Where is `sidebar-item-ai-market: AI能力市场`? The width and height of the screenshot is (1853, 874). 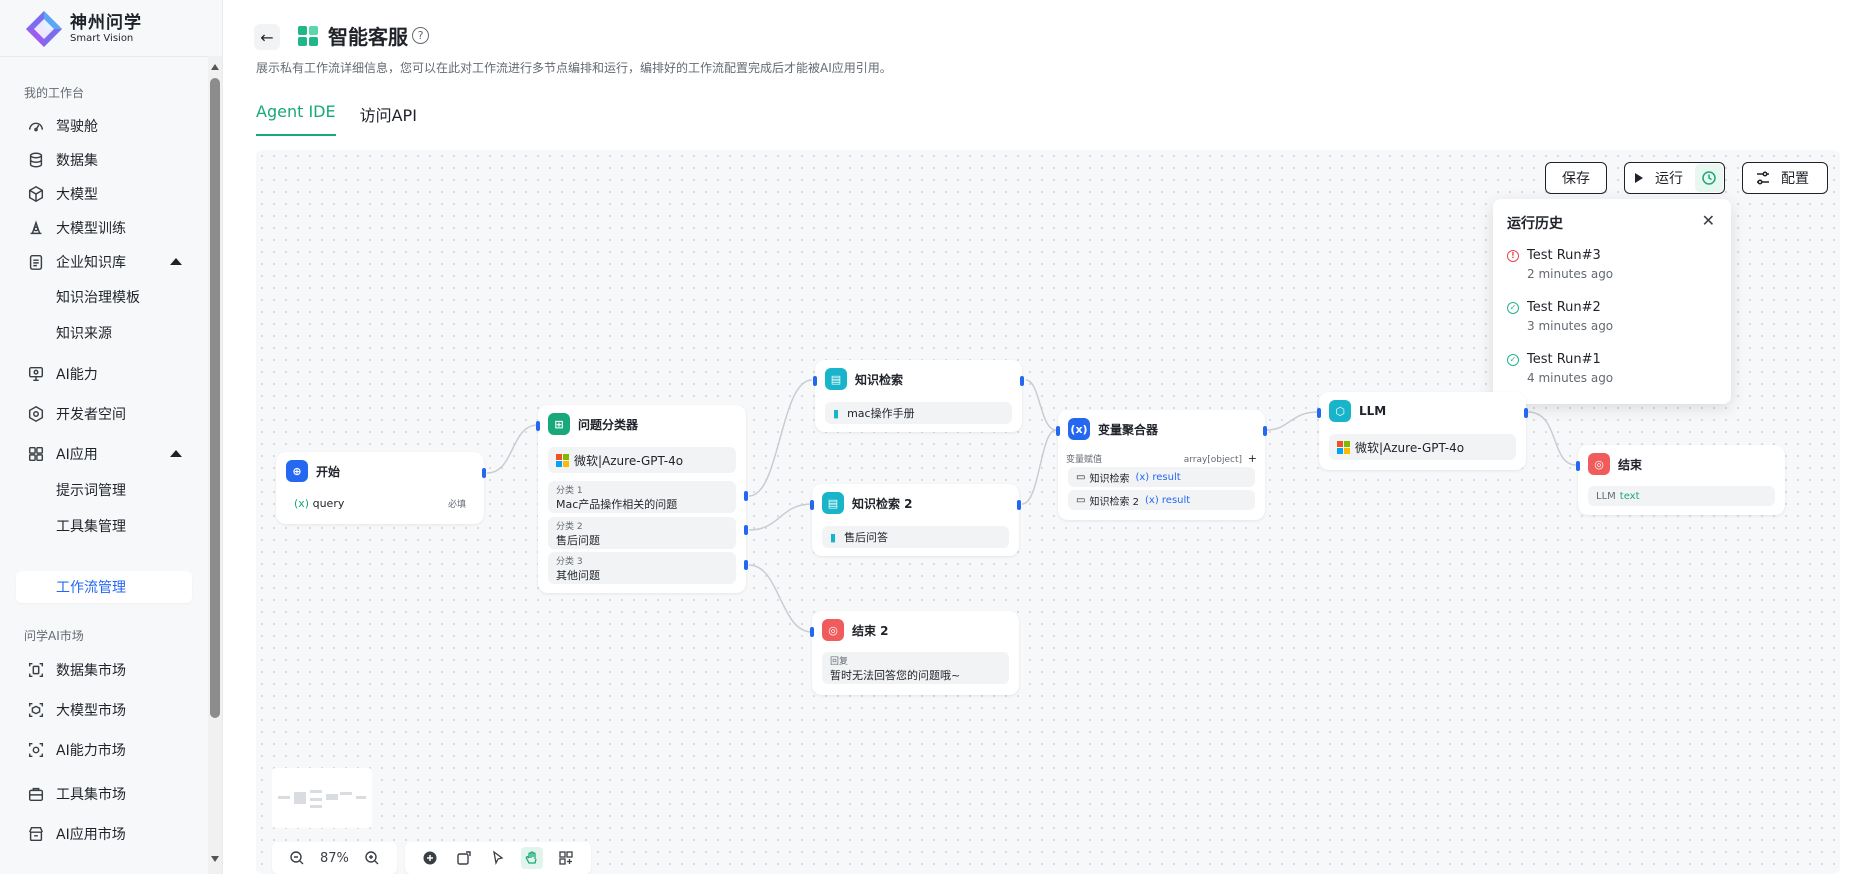 sidebar-item-ai-market: AI能力市场 is located at coordinates (104, 750).